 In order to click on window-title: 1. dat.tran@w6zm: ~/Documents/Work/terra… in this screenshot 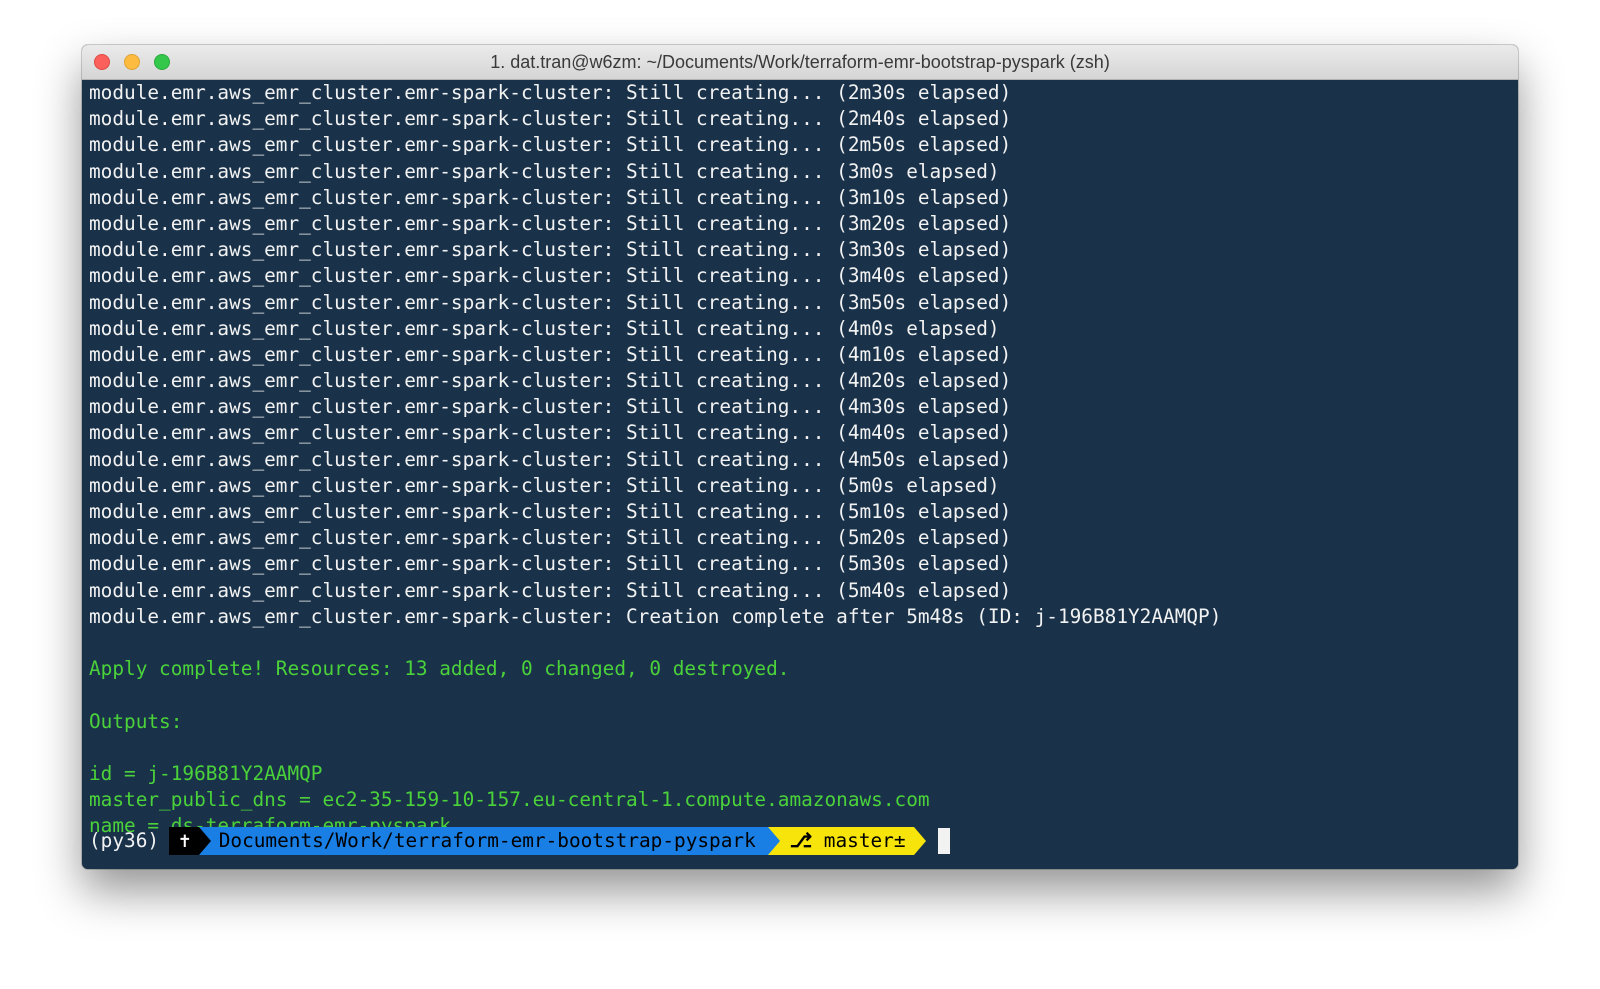, I will do `click(800, 62)`.